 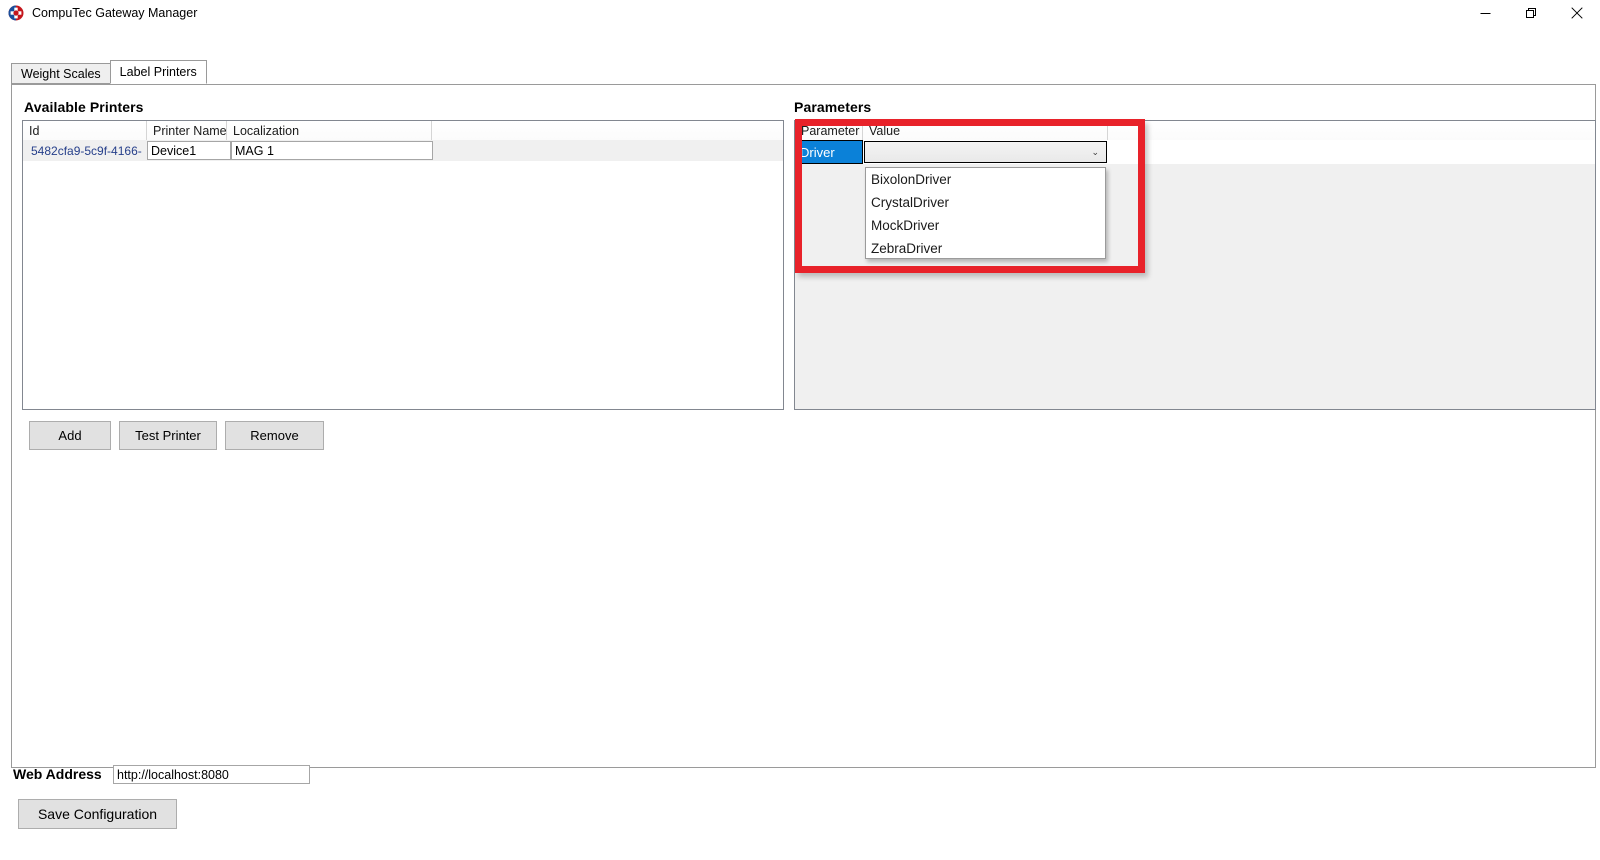 I want to click on dropdown-option-zebradriver: ZebraDriver, so click(x=985, y=248).